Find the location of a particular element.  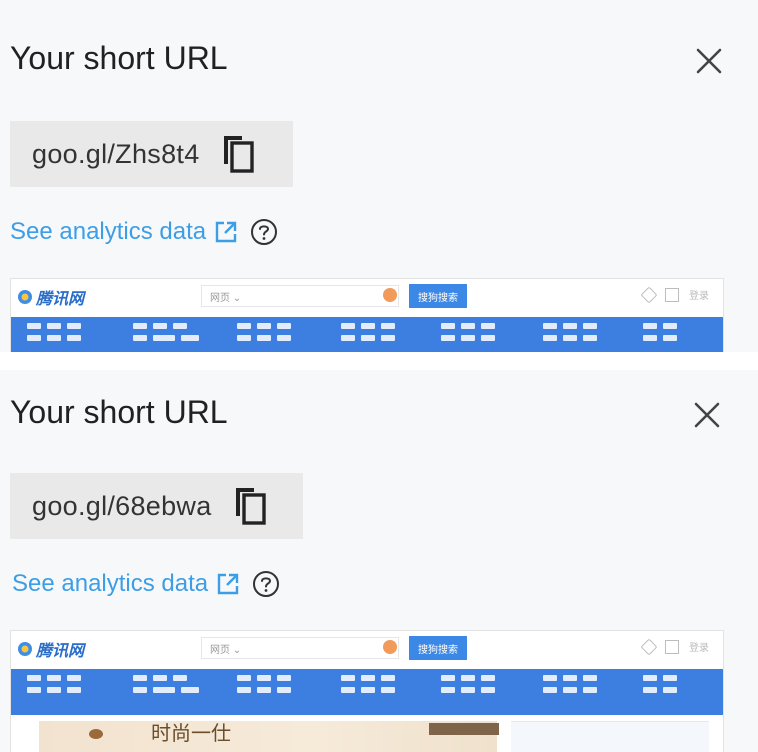

website-preview-thumbnail: 腾讯网 网页 ⌄ 搜狗搜索 登录 is located at coordinates (367, 315).